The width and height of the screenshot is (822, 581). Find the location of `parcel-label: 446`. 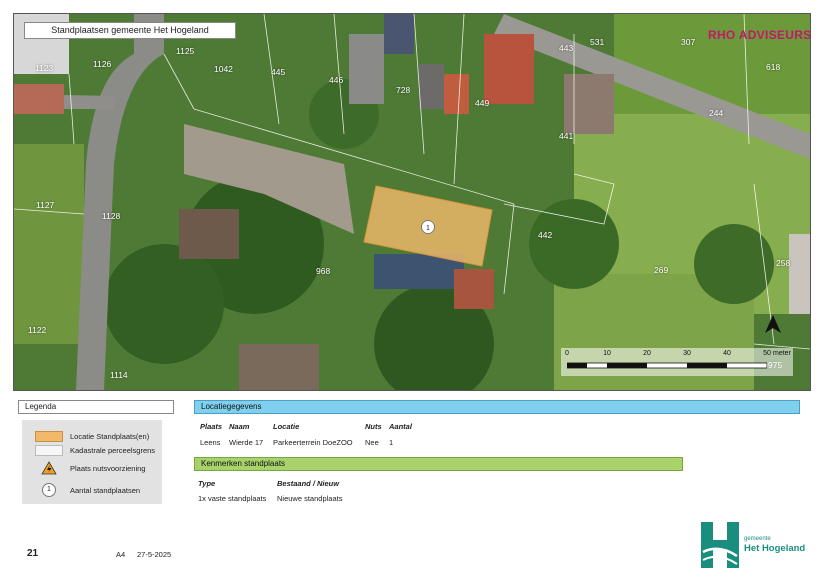

parcel-label: 446 is located at coordinates (336, 80).